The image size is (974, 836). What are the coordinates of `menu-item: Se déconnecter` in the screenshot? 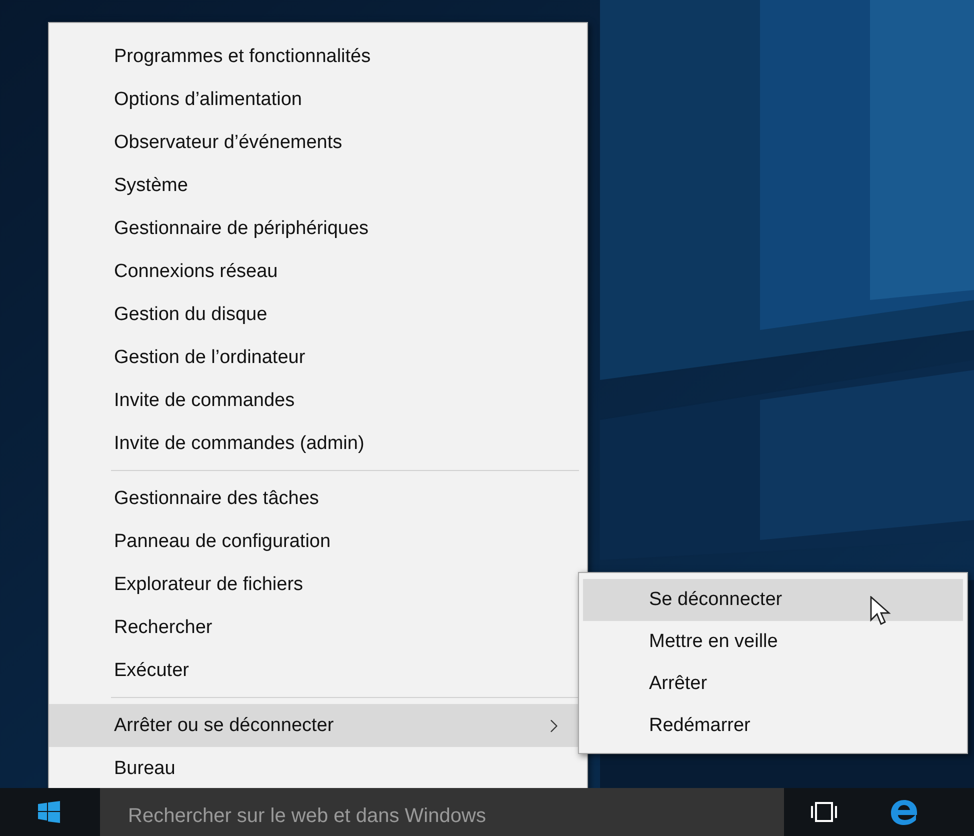 It's located at (773, 600).